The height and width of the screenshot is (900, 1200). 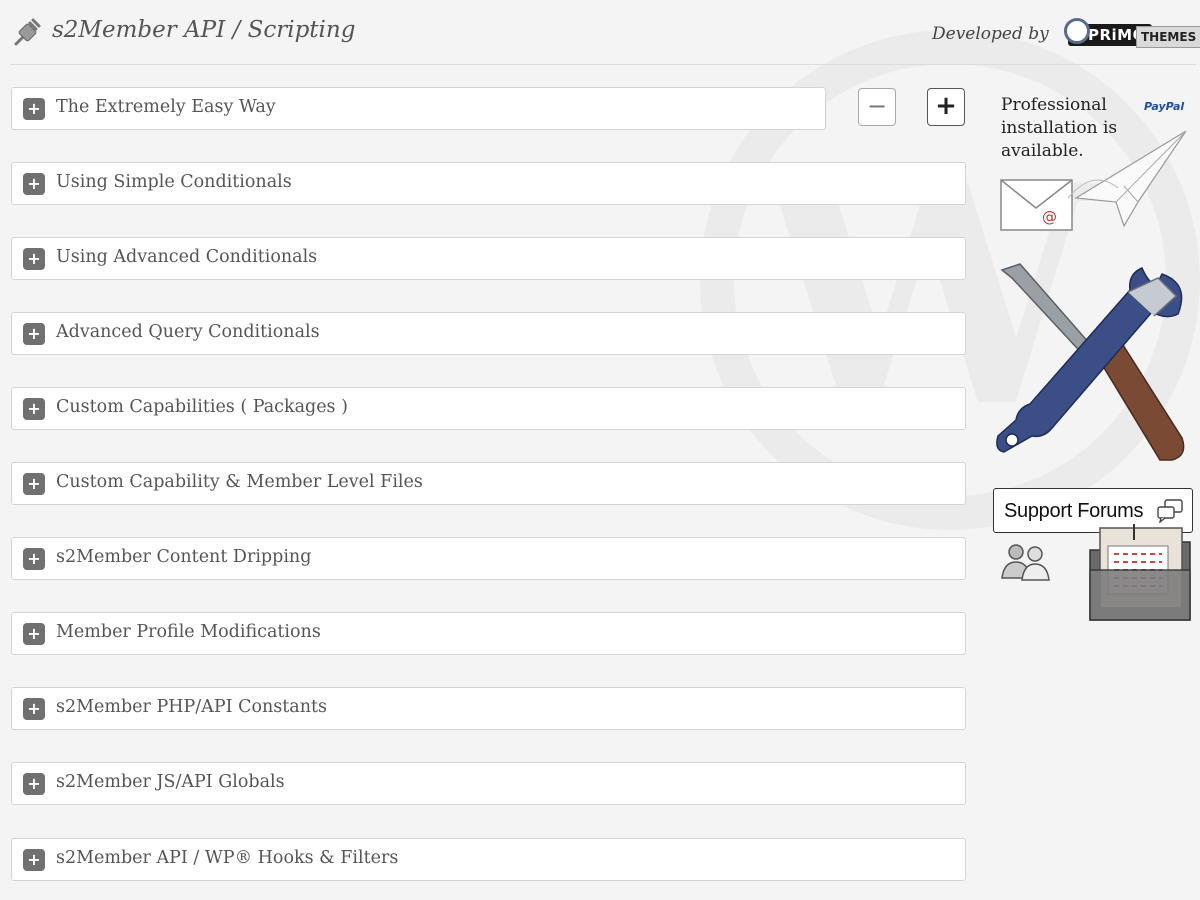 I want to click on section-label: s2Member API / WP® Hooks & Filters, so click(x=227, y=858).